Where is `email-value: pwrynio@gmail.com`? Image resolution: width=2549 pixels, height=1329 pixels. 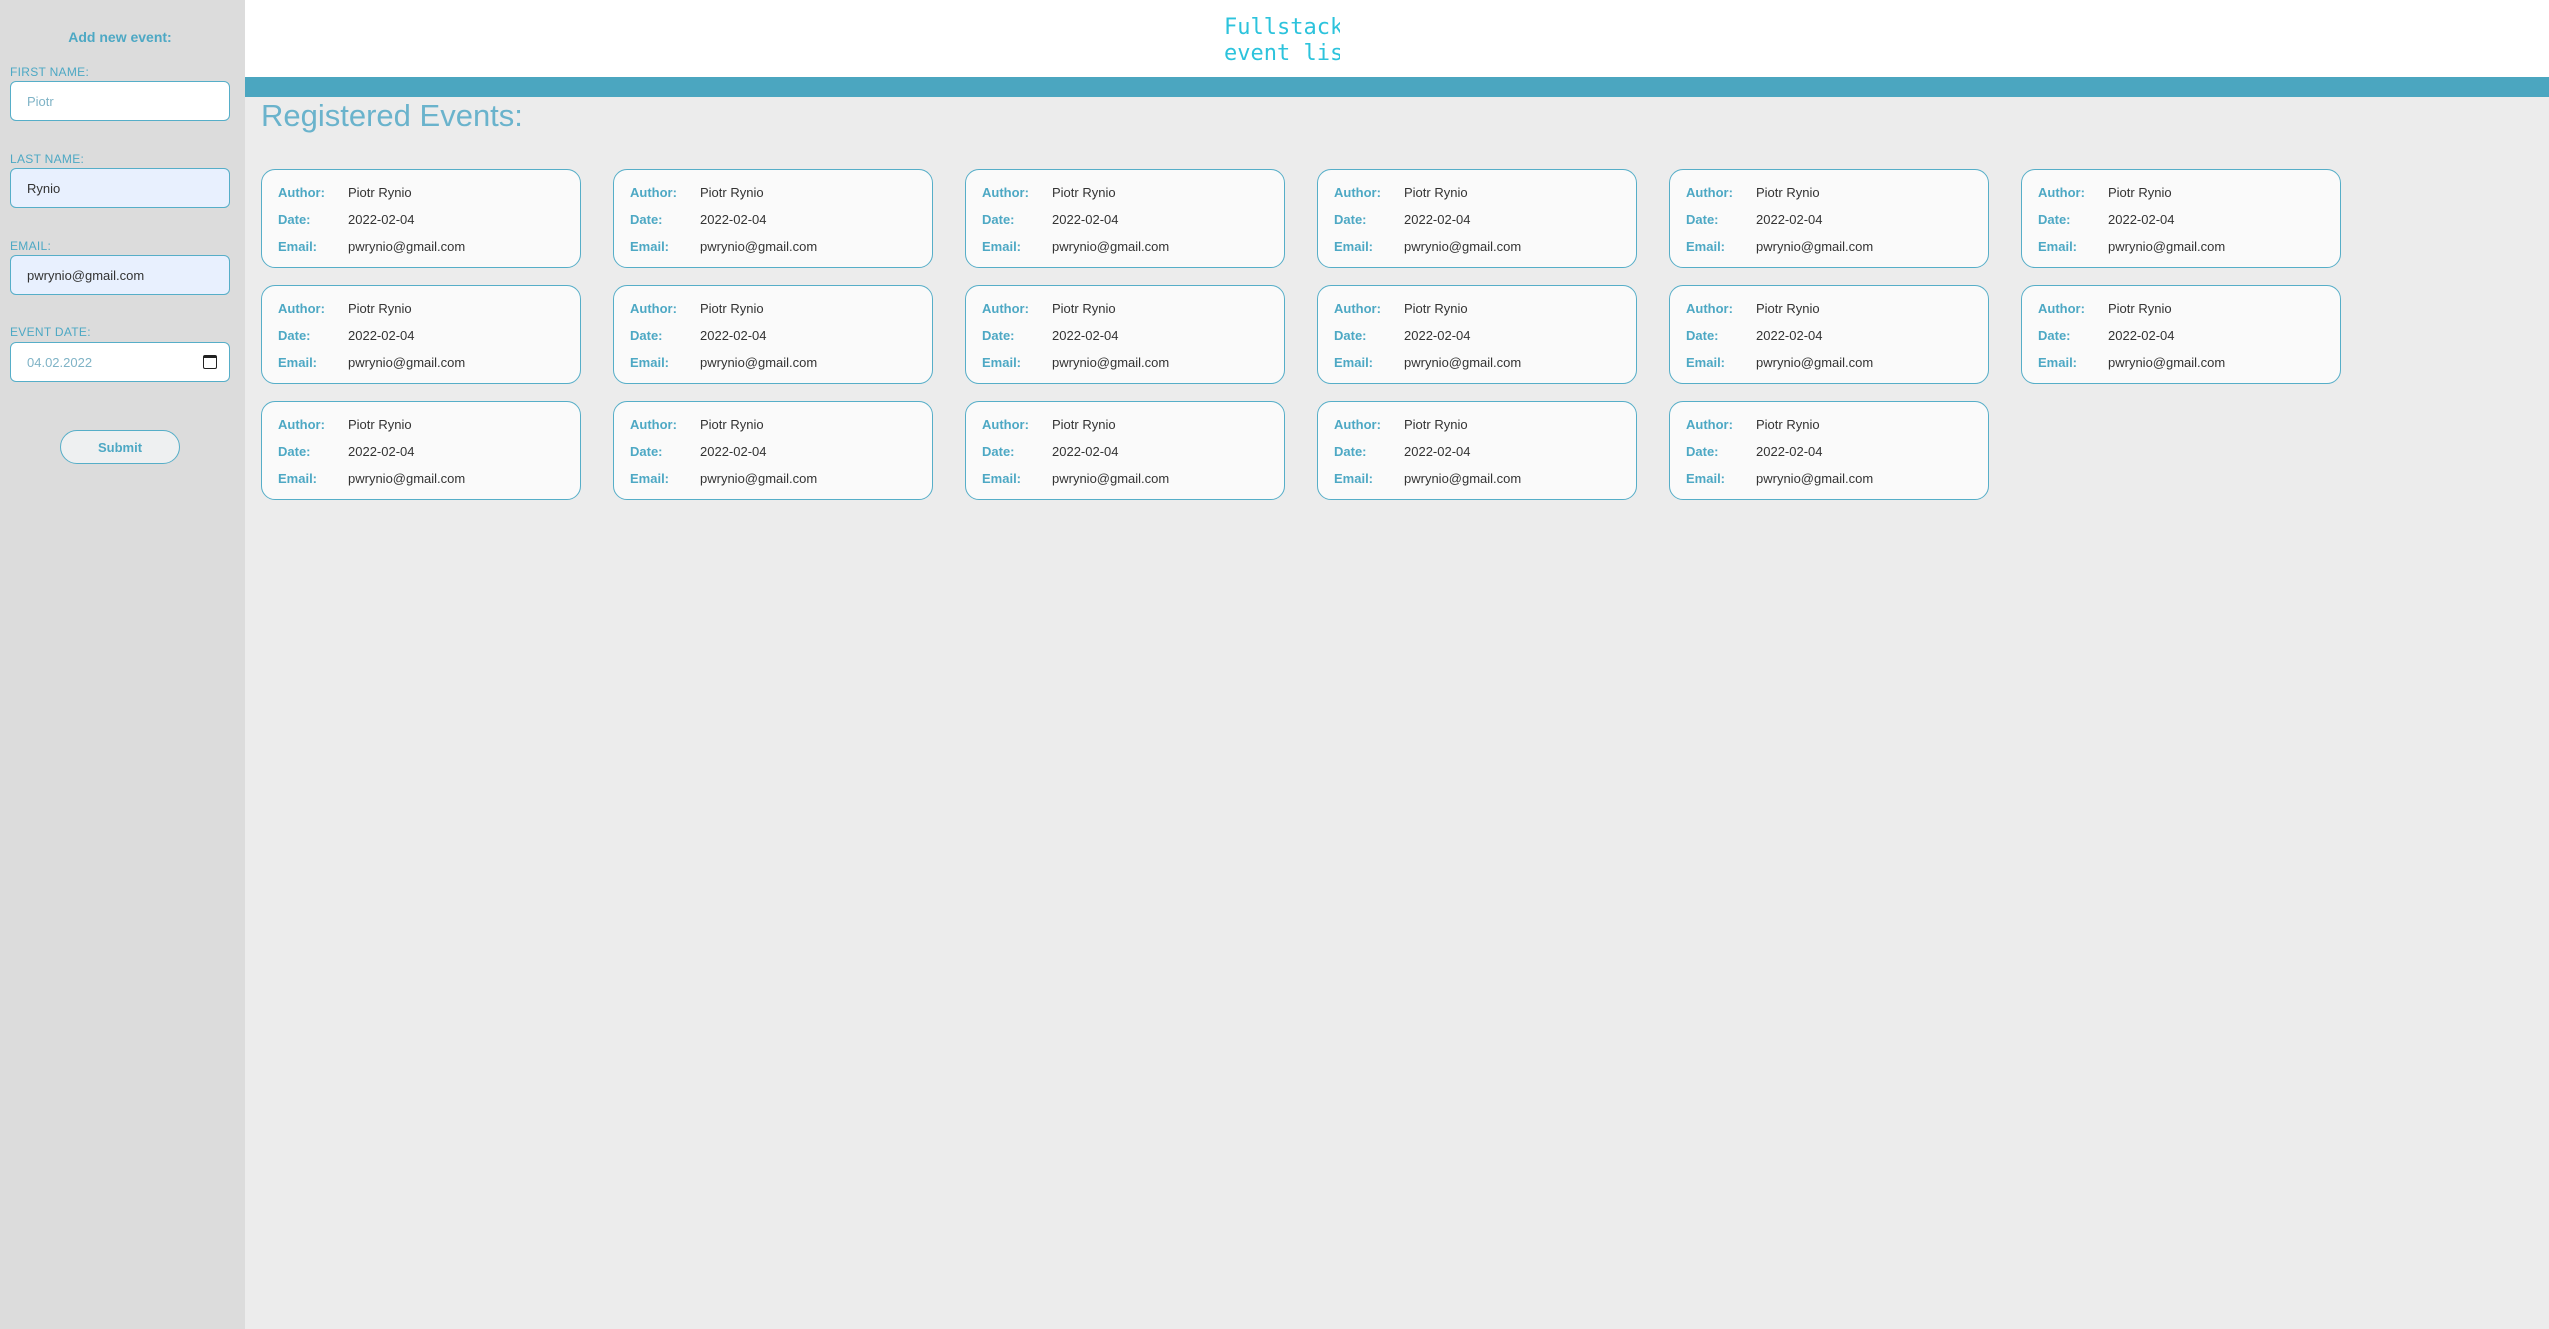 email-value: pwrynio@gmail.com is located at coordinates (86, 275).